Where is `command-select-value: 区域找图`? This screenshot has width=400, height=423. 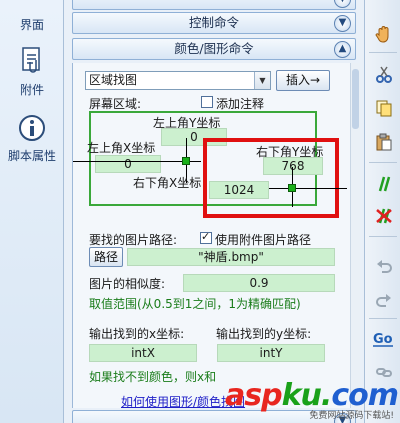
command-select-value: 区域找图 is located at coordinates (113, 80).